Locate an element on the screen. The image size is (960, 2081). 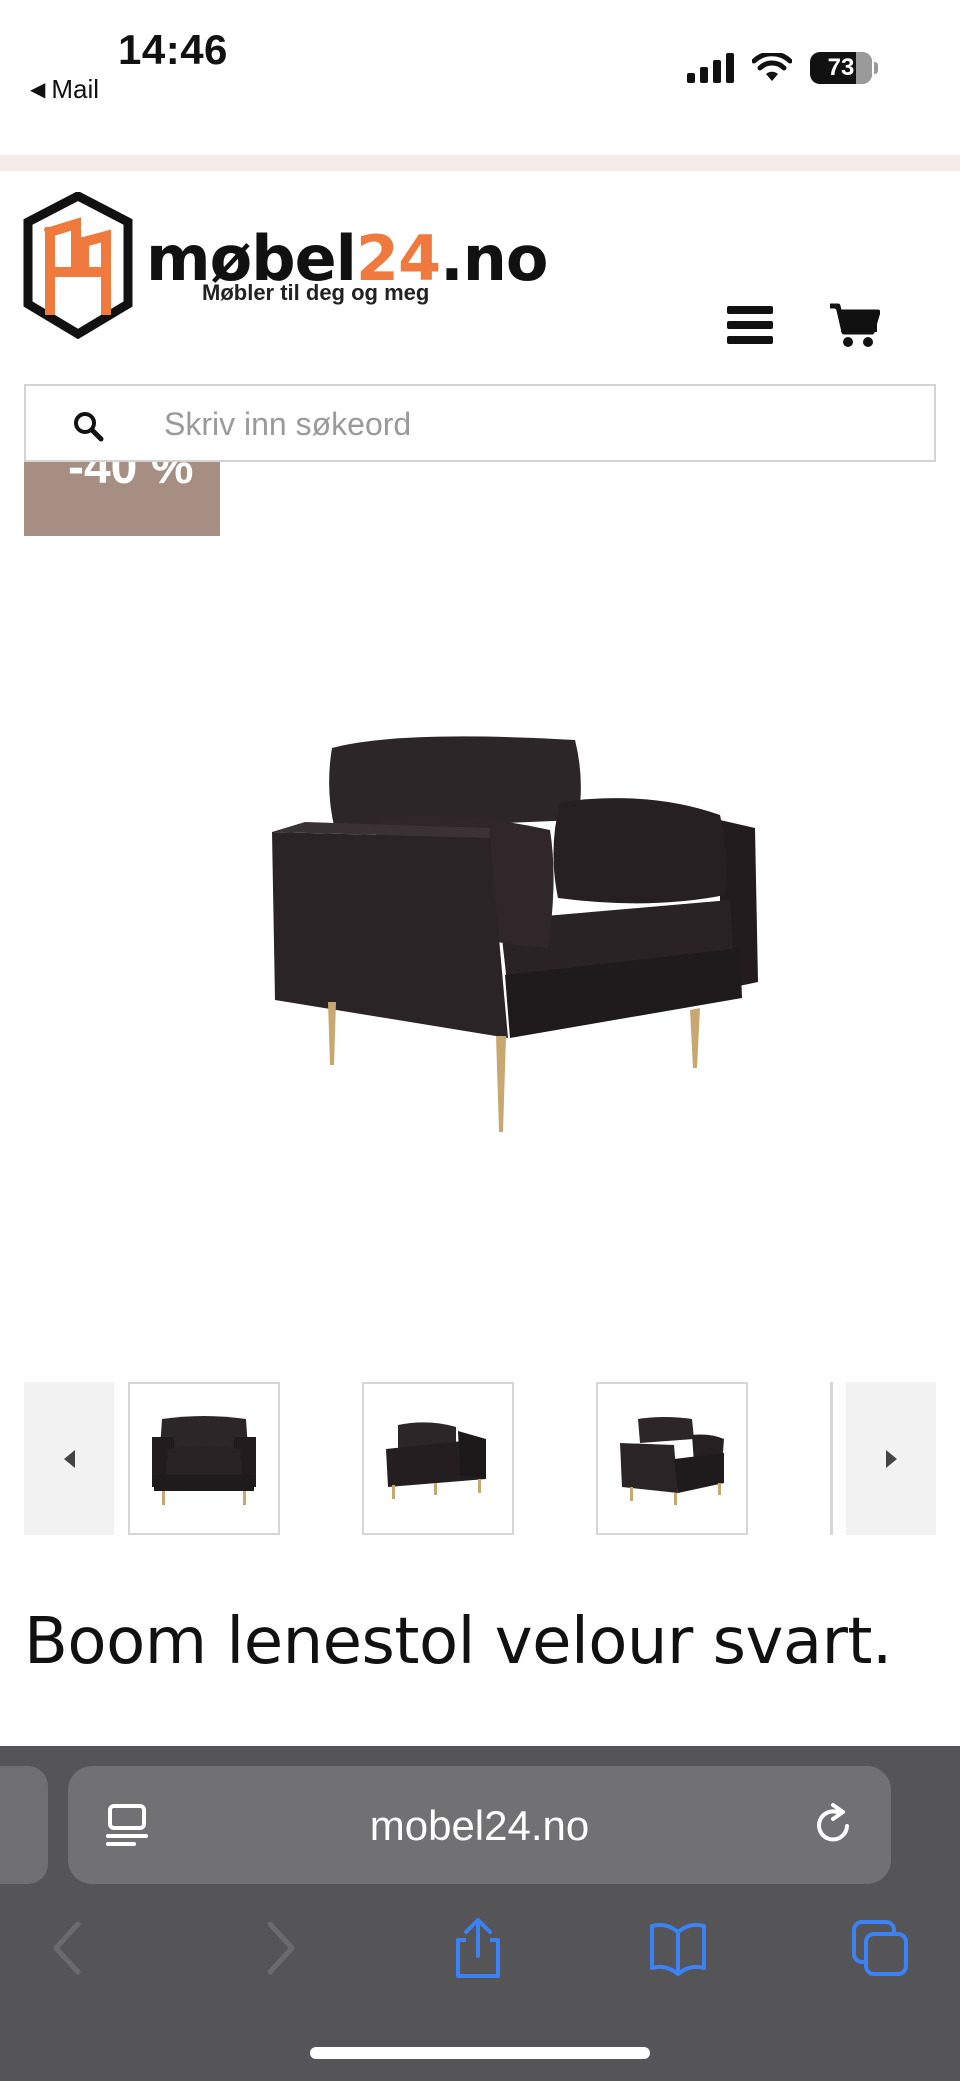
browser-toolbar is located at coordinates (480, 1951).